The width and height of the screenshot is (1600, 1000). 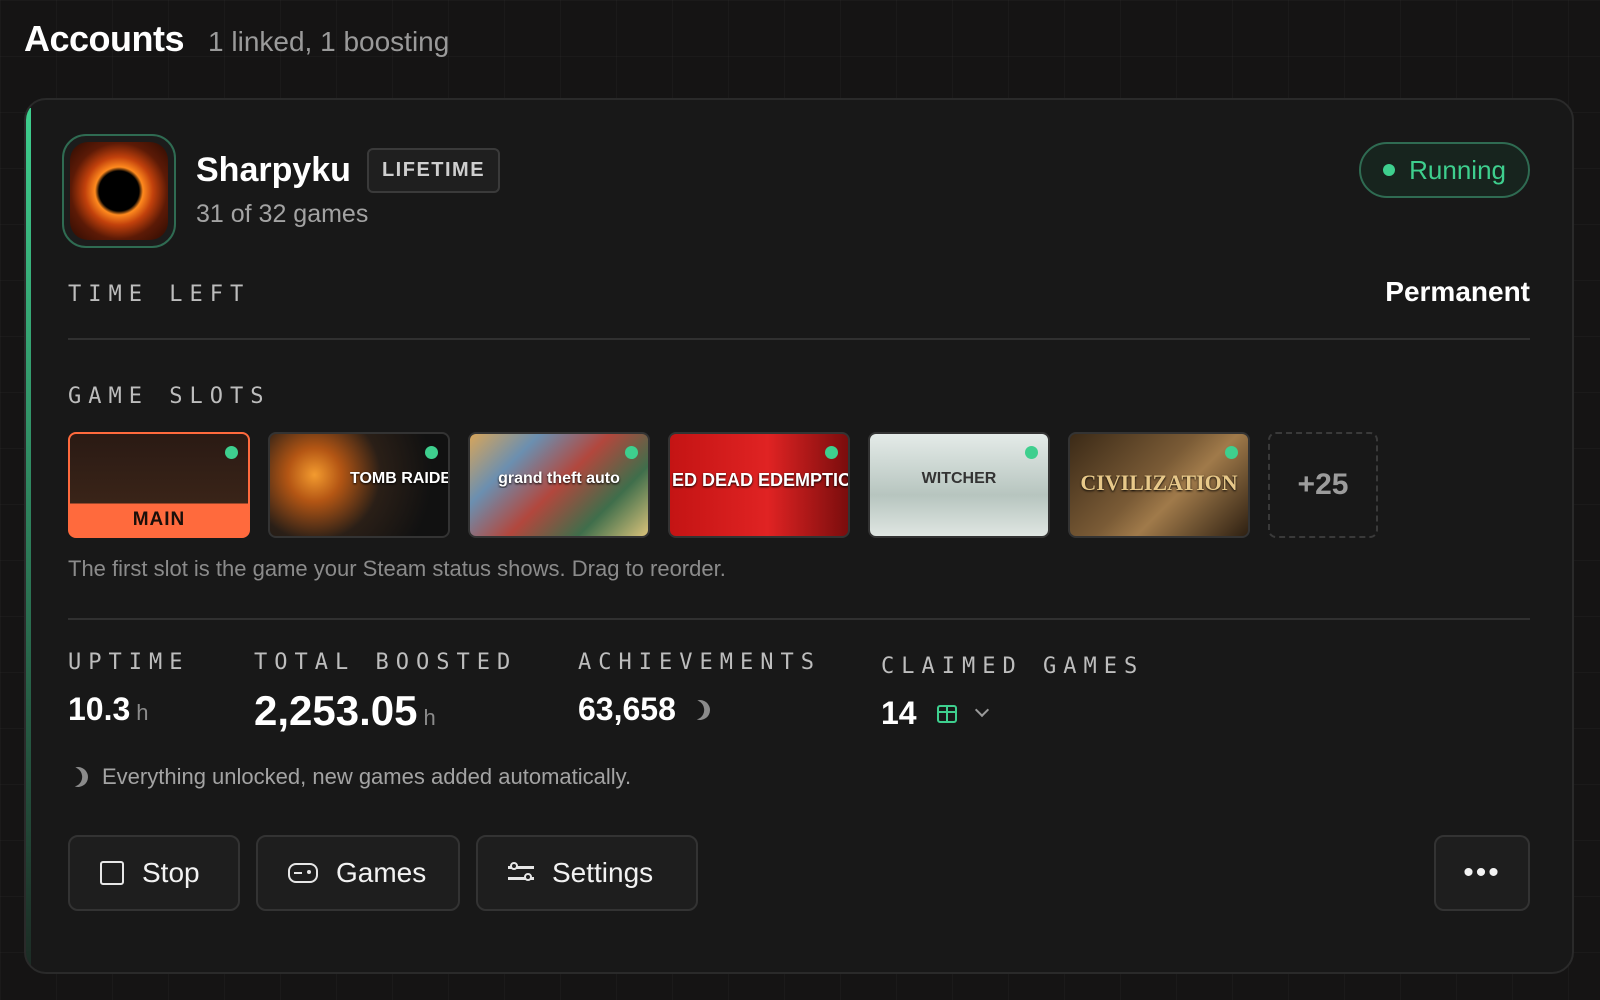 I want to click on stat-total-boosted: TOTAL BOOSTED 2,253.05 h, so click(x=385, y=692).